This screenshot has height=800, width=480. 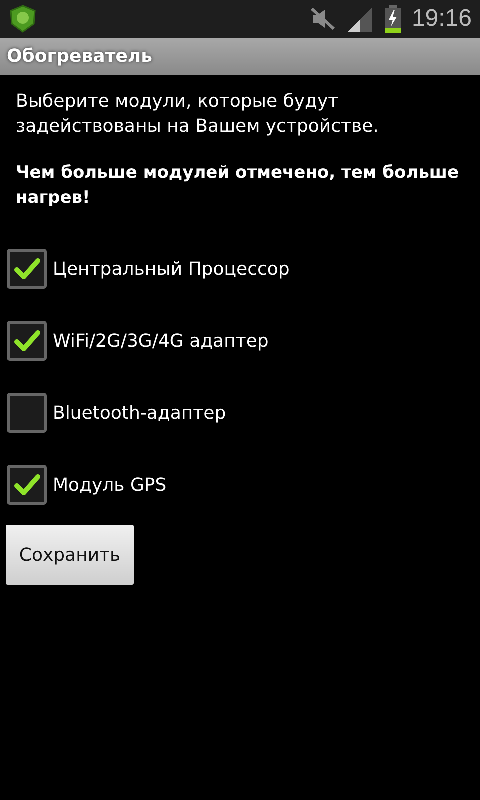 I want to click on mute-icon, so click(x=323, y=19).